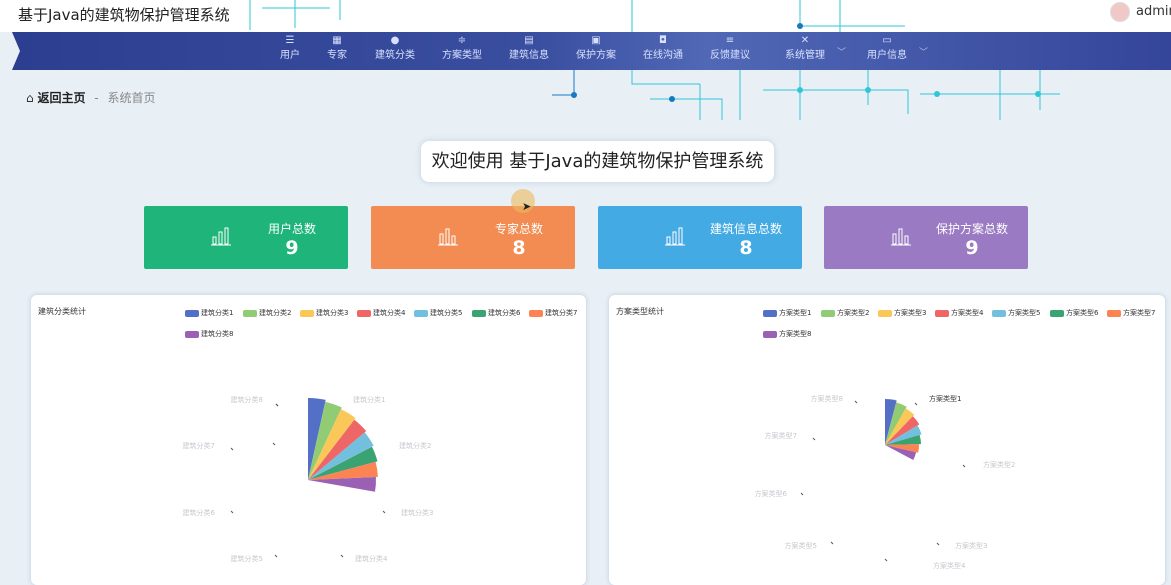 This screenshot has width=1171, height=585. What do you see at coordinates (415, 445) in the screenshot?
I see `pie-slice-label: 建筑分类2` at bounding box center [415, 445].